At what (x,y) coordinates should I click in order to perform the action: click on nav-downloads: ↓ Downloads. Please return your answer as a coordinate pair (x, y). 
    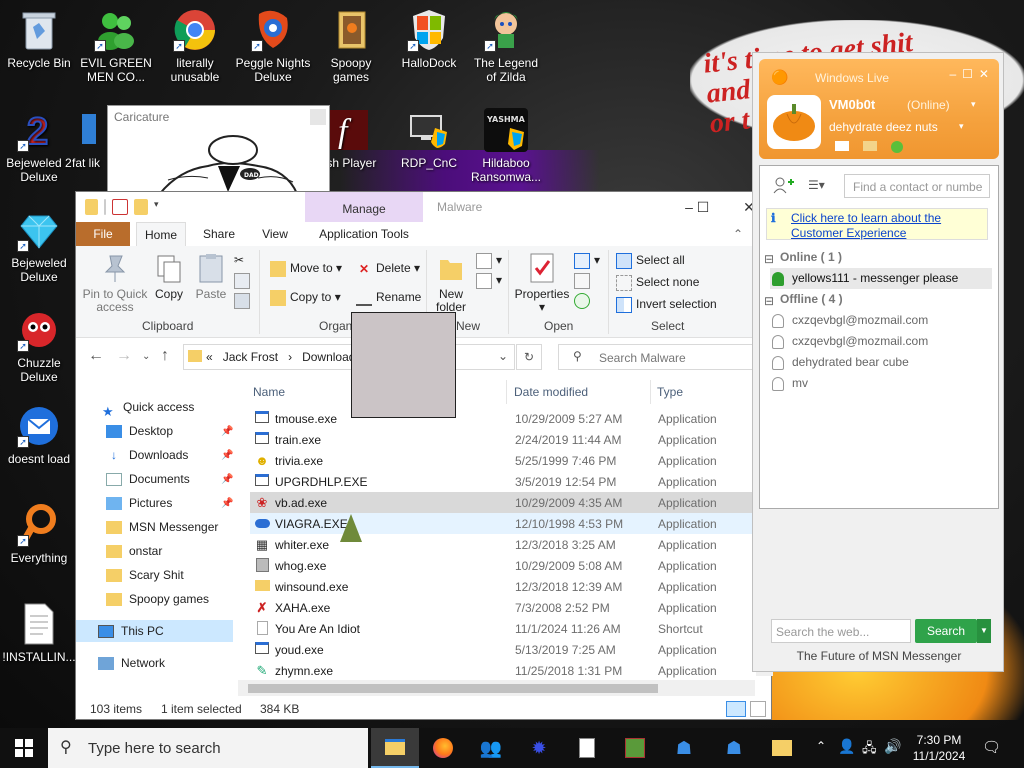
    Looking at the image, I should click on (147, 455).